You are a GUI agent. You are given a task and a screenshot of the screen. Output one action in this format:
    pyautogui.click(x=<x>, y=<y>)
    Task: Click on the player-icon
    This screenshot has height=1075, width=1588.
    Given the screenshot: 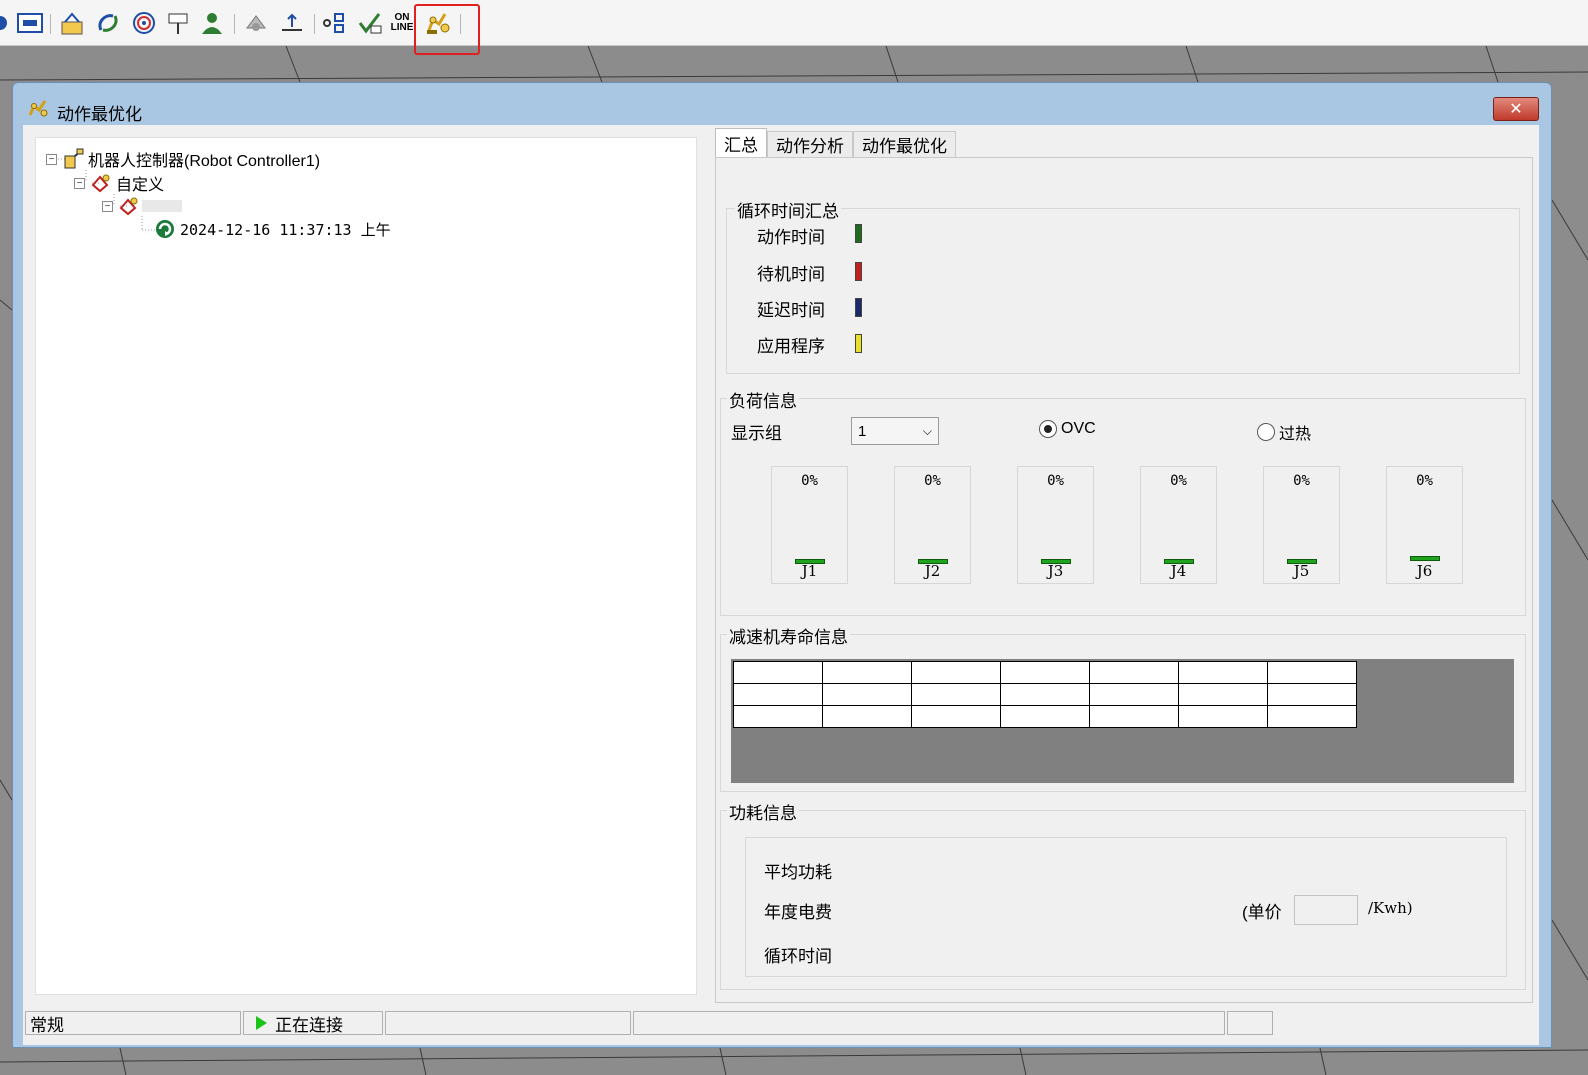 What is the action you would take?
    pyautogui.click(x=30, y=23)
    